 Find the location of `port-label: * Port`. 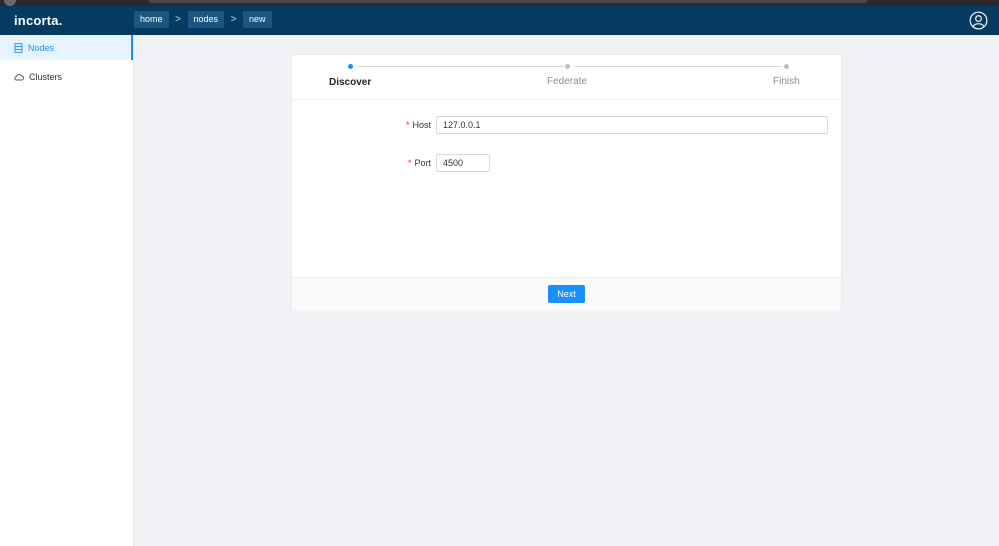

port-label: * Port is located at coordinates (419, 163).